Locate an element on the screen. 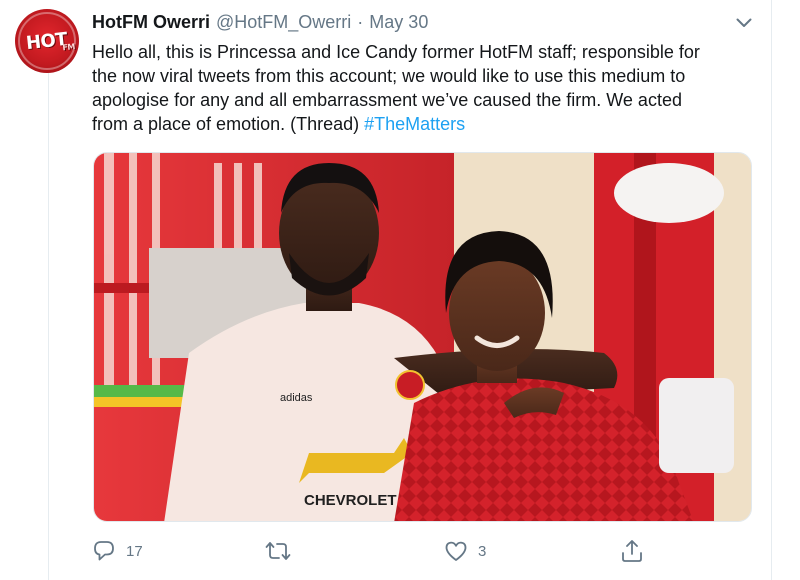 This screenshot has height=580, width=800. photo-shirt-brand: adidas is located at coordinates (296, 398).